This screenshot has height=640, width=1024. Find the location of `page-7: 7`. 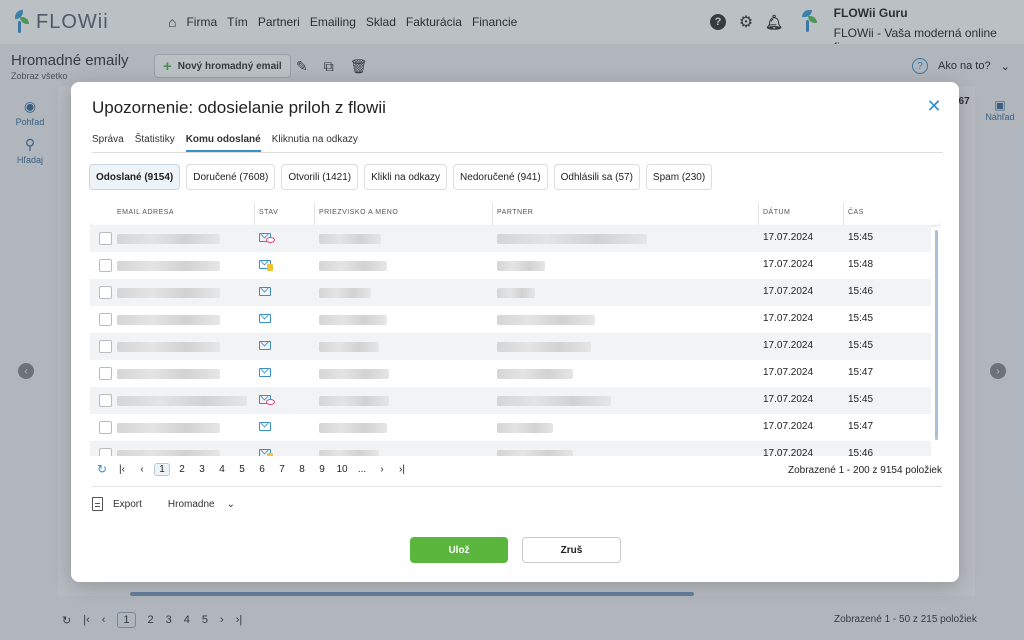

page-7: 7 is located at coordinates (282, 469).